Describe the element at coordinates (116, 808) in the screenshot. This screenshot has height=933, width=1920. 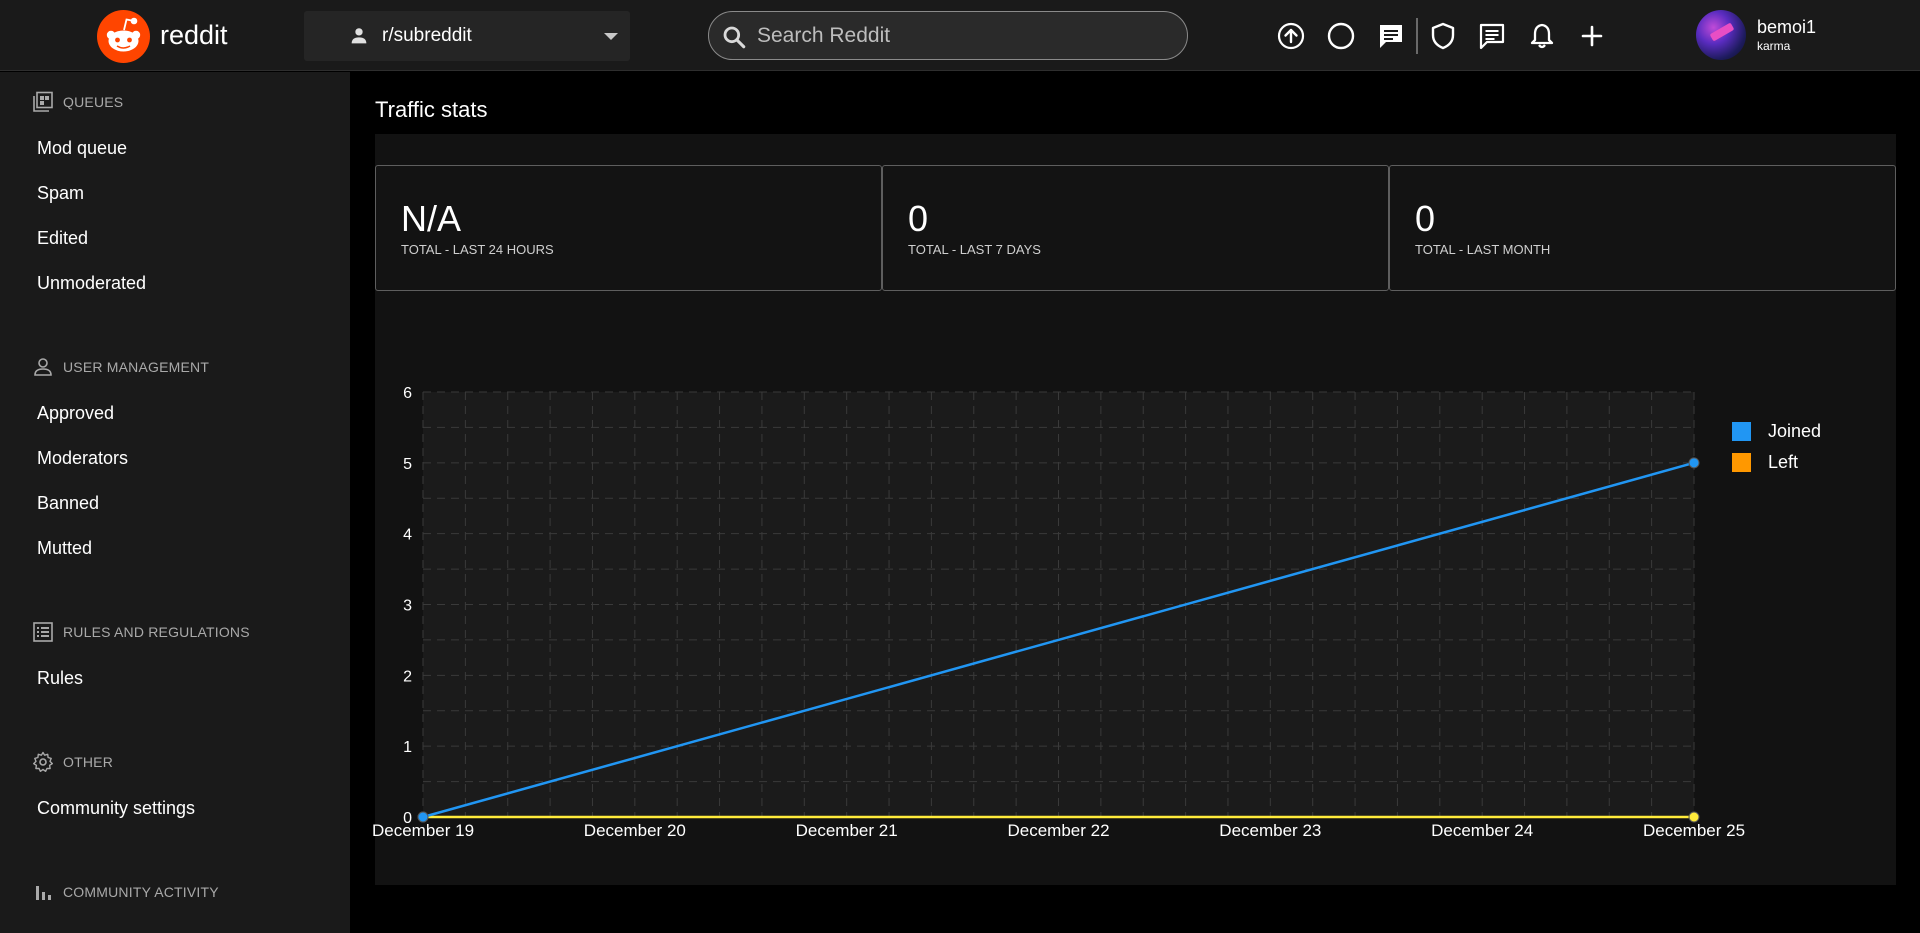
I see `sidebar-item-community-settings: Community settings` at that location.